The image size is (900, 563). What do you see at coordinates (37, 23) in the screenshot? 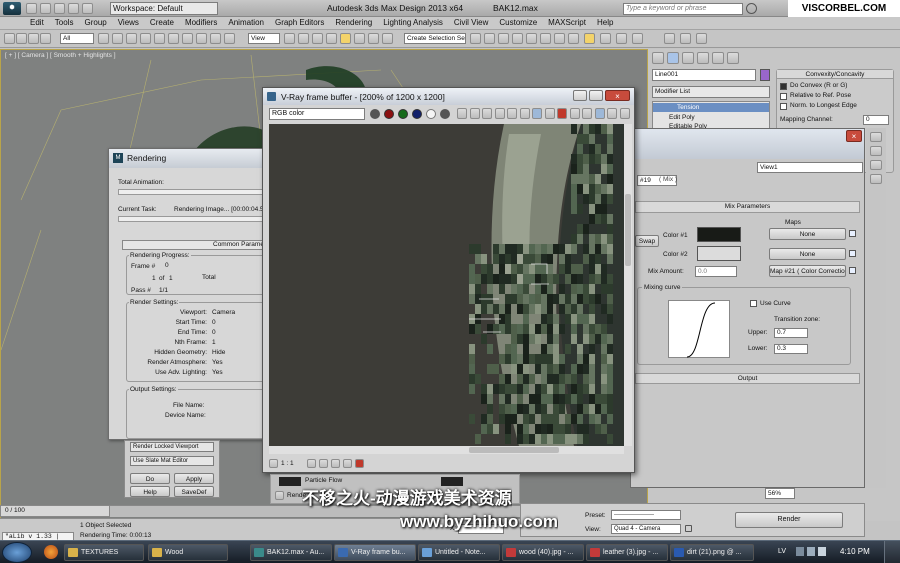
I see `menu-item-edit: Edit` at bounding box center [37, 23].